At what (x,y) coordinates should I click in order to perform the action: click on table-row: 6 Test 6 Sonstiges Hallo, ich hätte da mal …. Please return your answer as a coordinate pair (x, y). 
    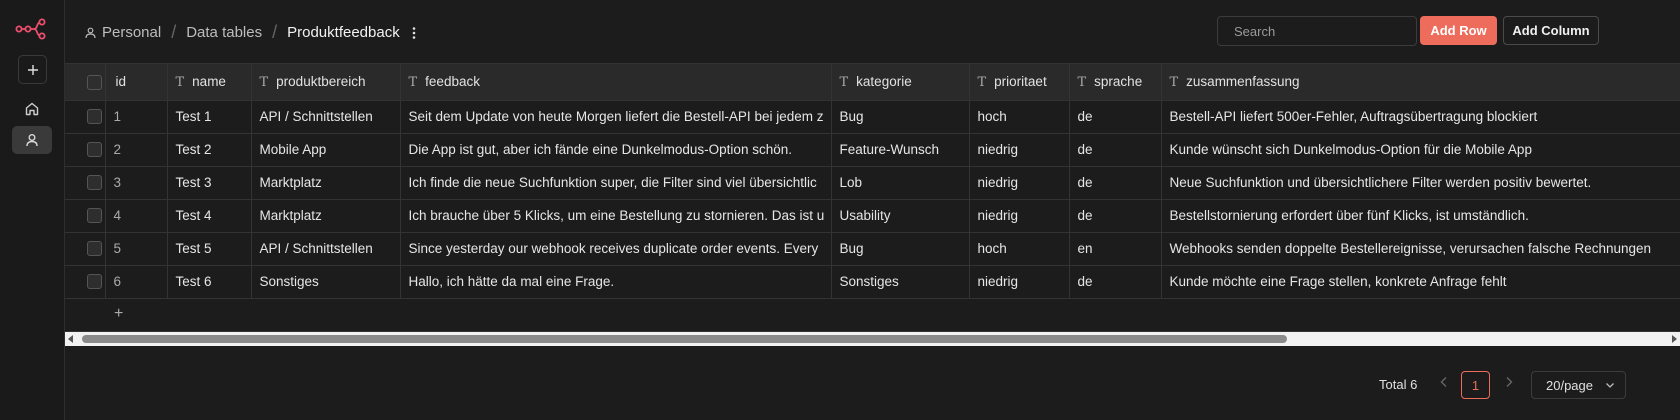
    Looking at the image, I should click on (872, 282).